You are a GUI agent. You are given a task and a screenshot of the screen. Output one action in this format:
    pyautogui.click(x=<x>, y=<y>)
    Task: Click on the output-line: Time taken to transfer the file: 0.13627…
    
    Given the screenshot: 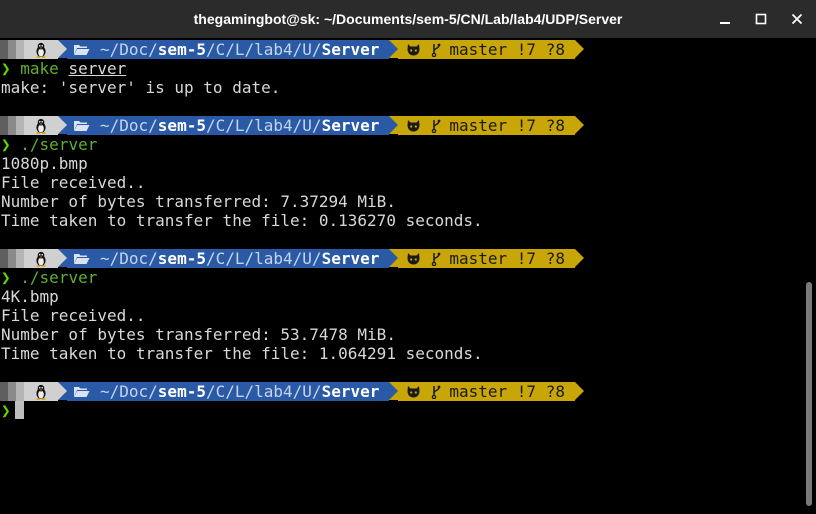 What is the action you would take?
    pyautogui.click(x=242, y=220)
    